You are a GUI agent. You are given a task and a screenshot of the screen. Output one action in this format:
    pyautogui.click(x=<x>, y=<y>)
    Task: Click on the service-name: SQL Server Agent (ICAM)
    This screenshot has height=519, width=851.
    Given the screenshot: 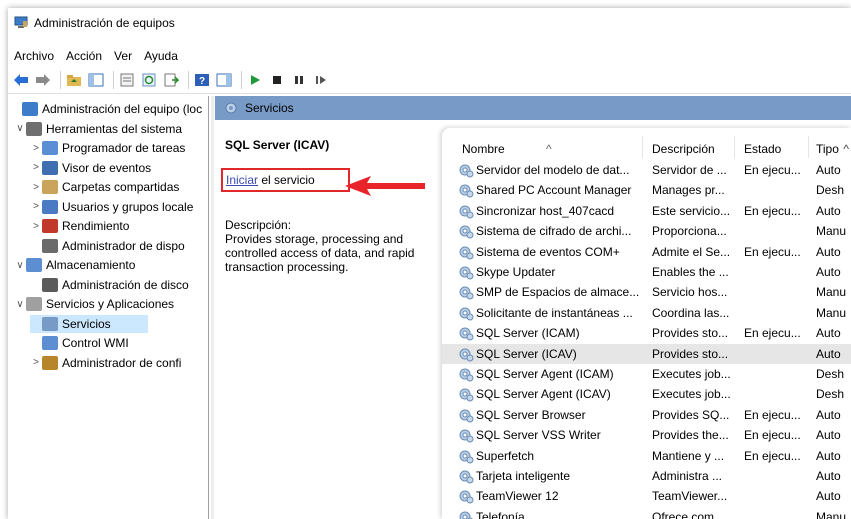 What is the action you would take?
    pyautogui.click(x=545, y=374)
    